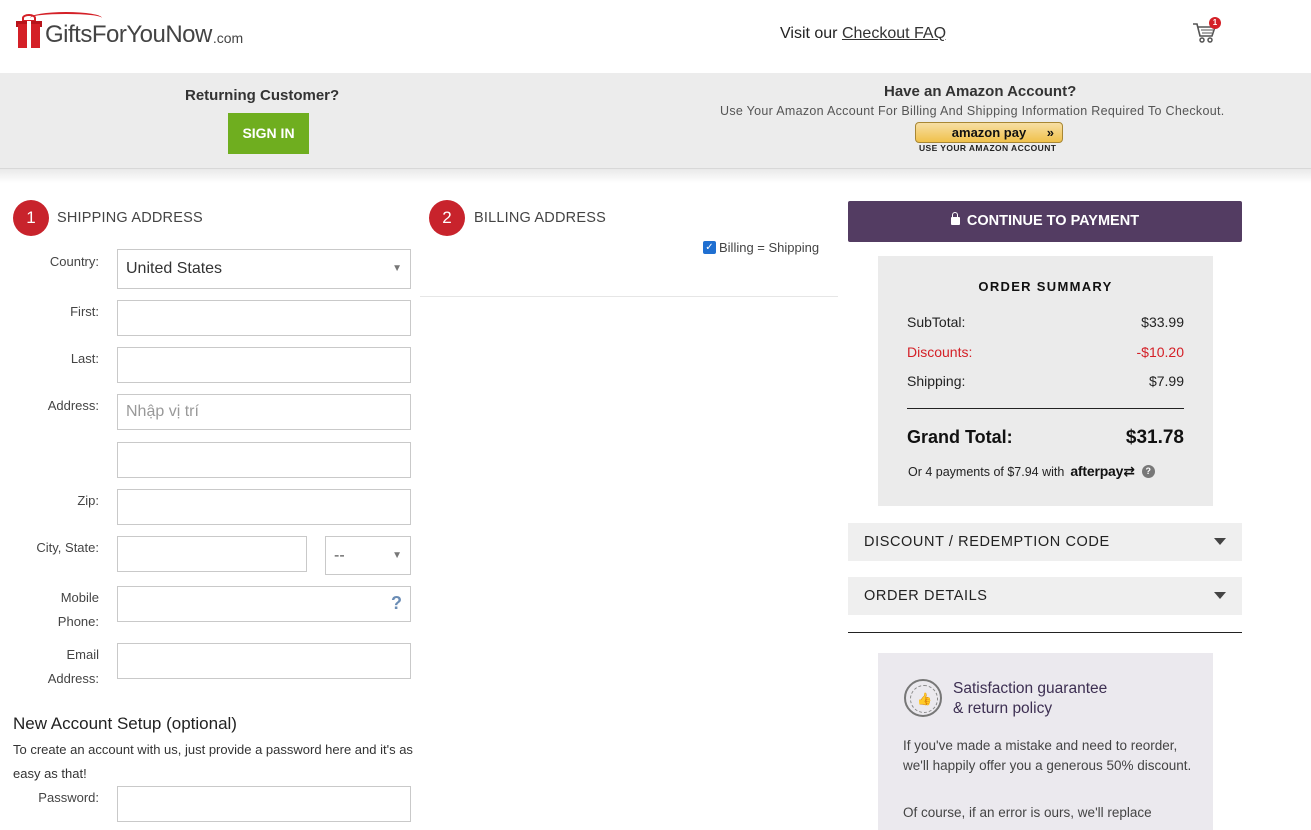 This screenshot has width=1311, height=830. Describe the element at coordinates (1073, 699) in the screenshot. I see `guarantee-title: Satisfaction guarantee & return policy` at that location.